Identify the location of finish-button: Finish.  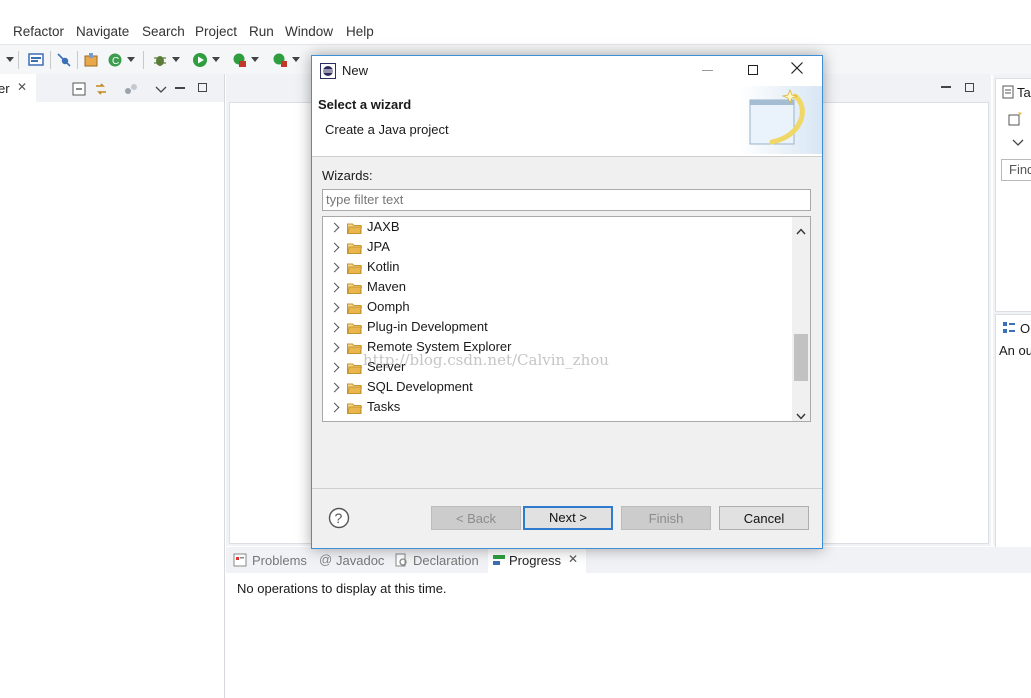
(666, 518).